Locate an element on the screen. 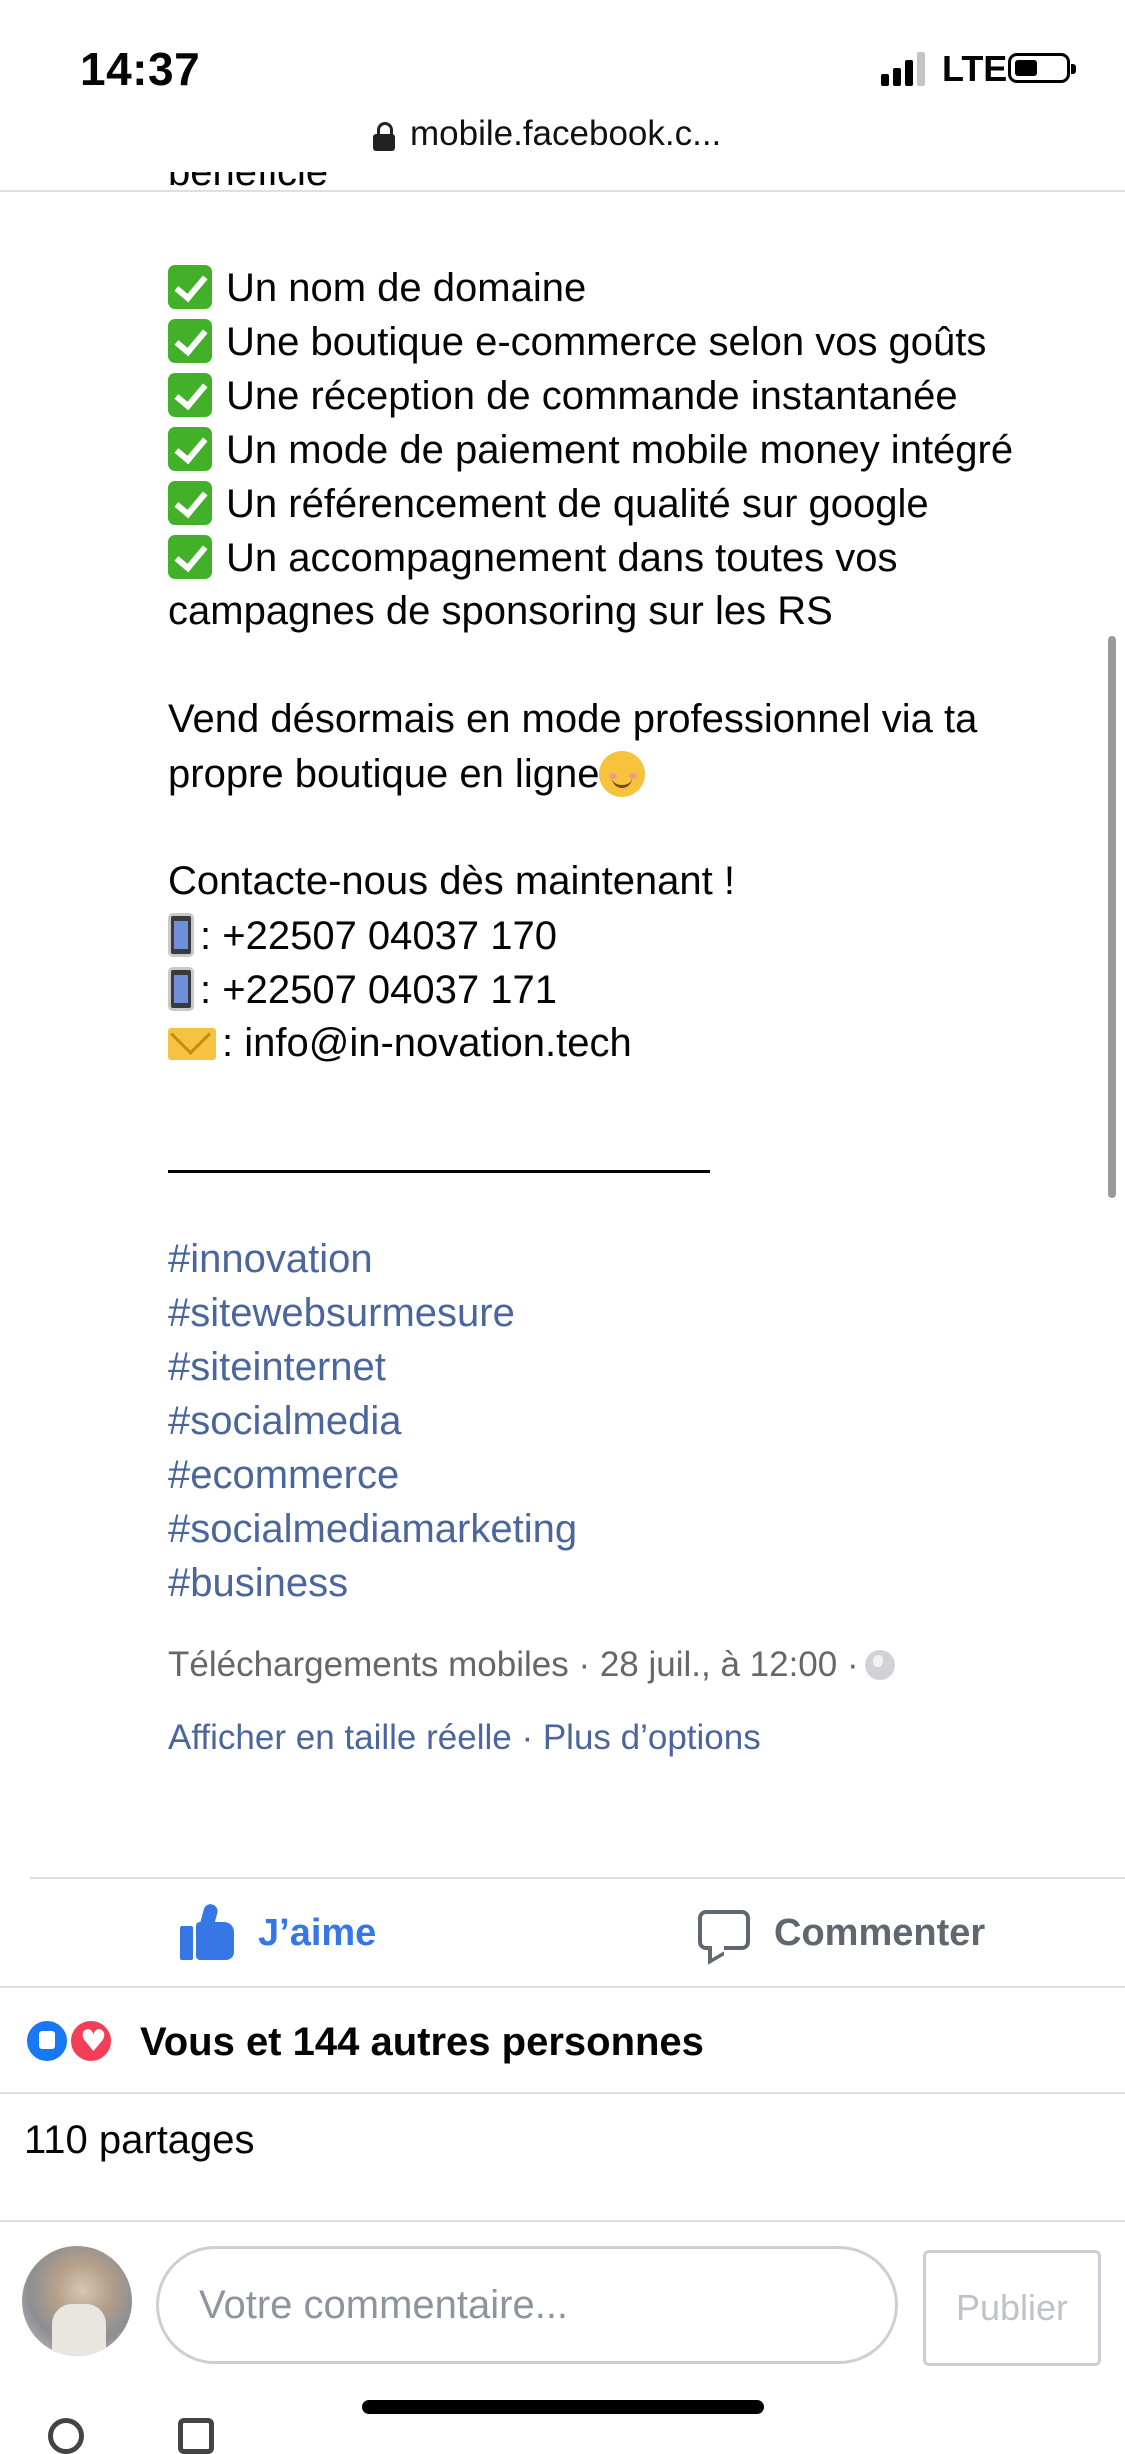  feature-text: Un nom de domaine is located at coordinates (406, 288).